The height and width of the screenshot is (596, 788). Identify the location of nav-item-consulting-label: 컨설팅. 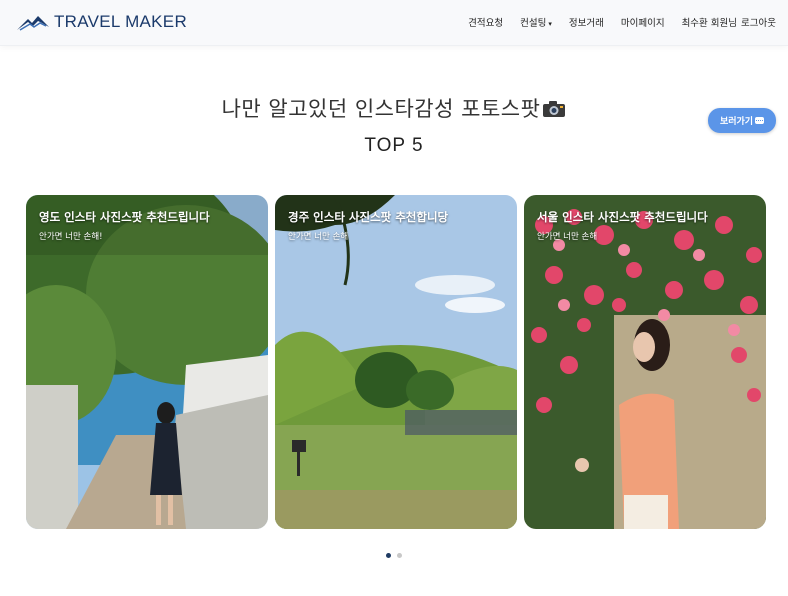
(533, 23).